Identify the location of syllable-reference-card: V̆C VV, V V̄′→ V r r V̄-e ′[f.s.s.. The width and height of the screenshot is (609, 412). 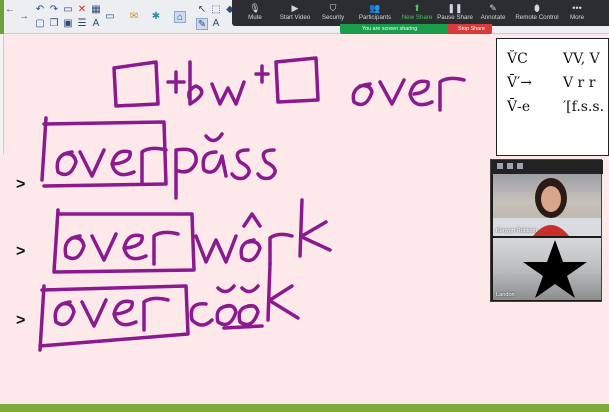
(552, 97).